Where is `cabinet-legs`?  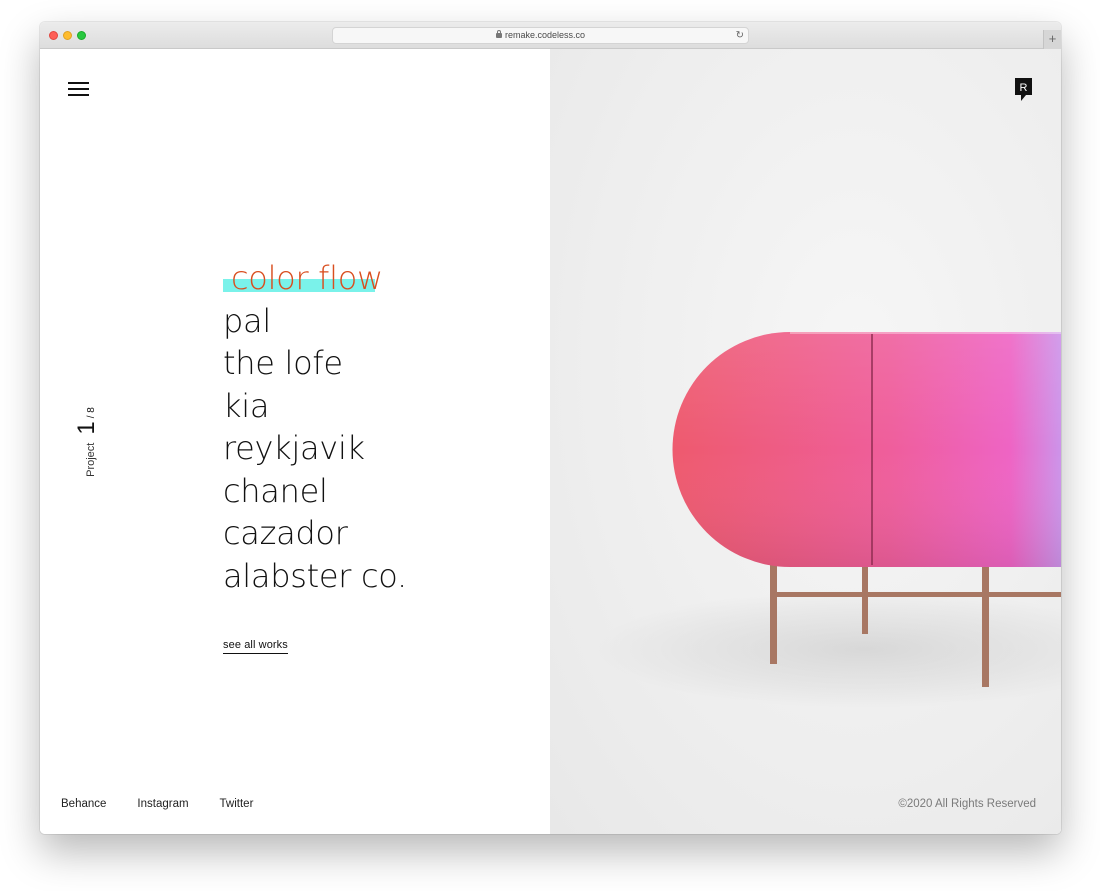
cabinet-legs is located at coordinates (915, 620).